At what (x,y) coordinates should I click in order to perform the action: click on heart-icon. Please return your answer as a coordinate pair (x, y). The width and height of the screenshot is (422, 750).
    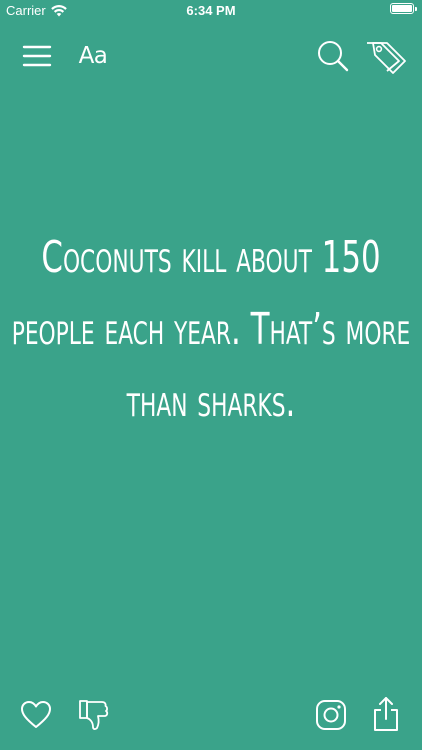
    Looking at the image, I should click on (36, 715).